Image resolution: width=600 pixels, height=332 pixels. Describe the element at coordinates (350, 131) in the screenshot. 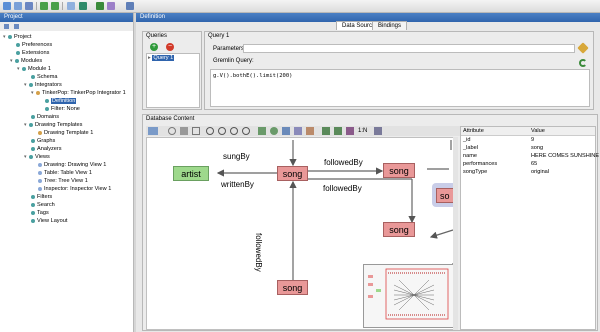

I see `group-icon` at that location.